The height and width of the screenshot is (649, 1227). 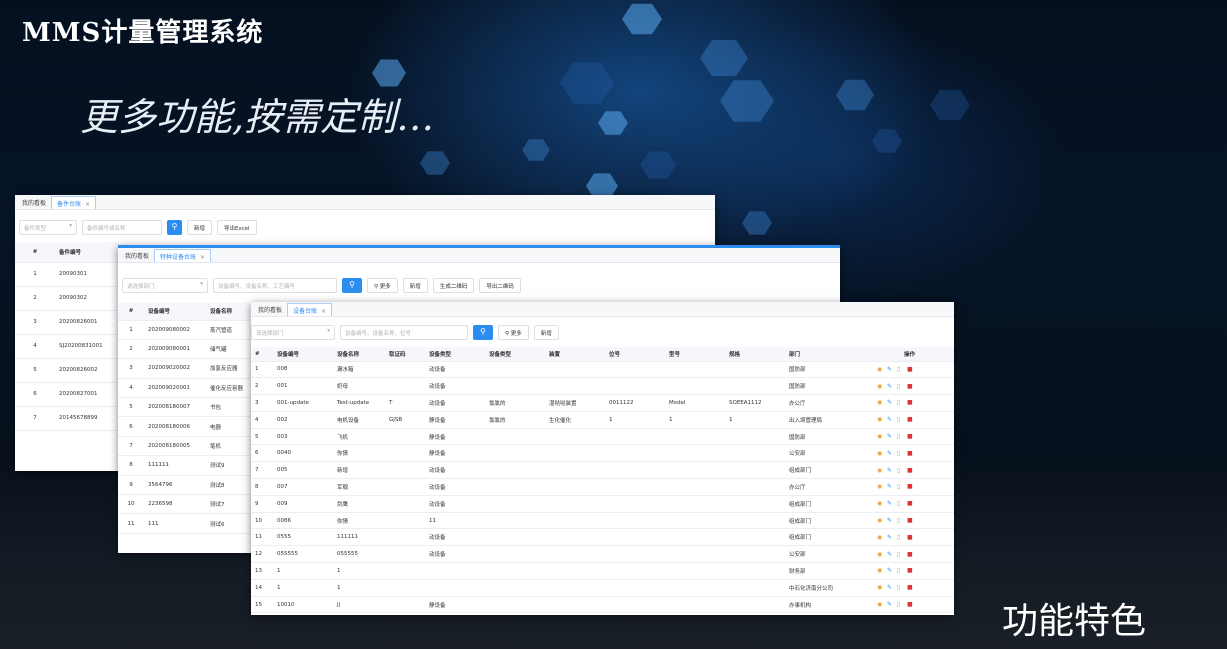 I want to click on table-row: 6 0040 你猜 静设备 公安部 ◉ ✎ ▯ ■, so click(x=602, y=453).